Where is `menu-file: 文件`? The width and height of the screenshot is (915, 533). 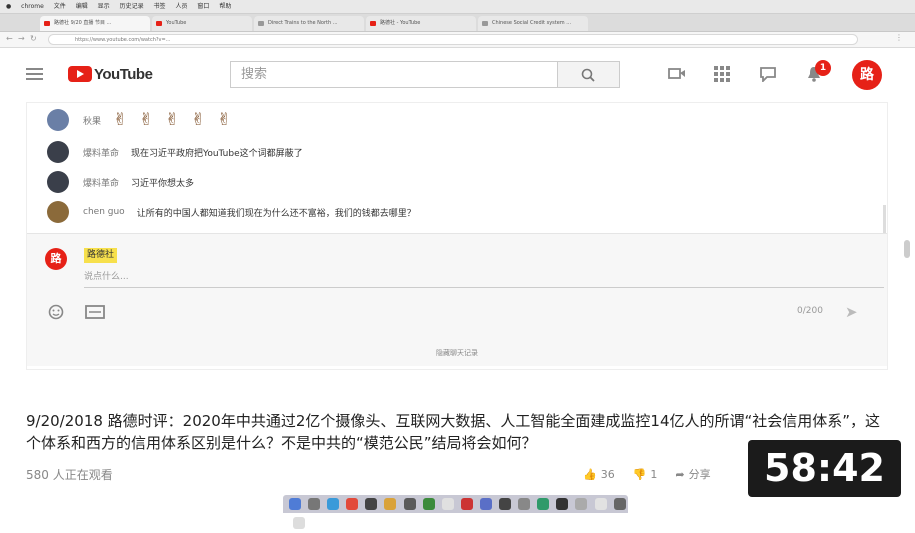
menu-file: 文件 is located at coordinates (60, 6).